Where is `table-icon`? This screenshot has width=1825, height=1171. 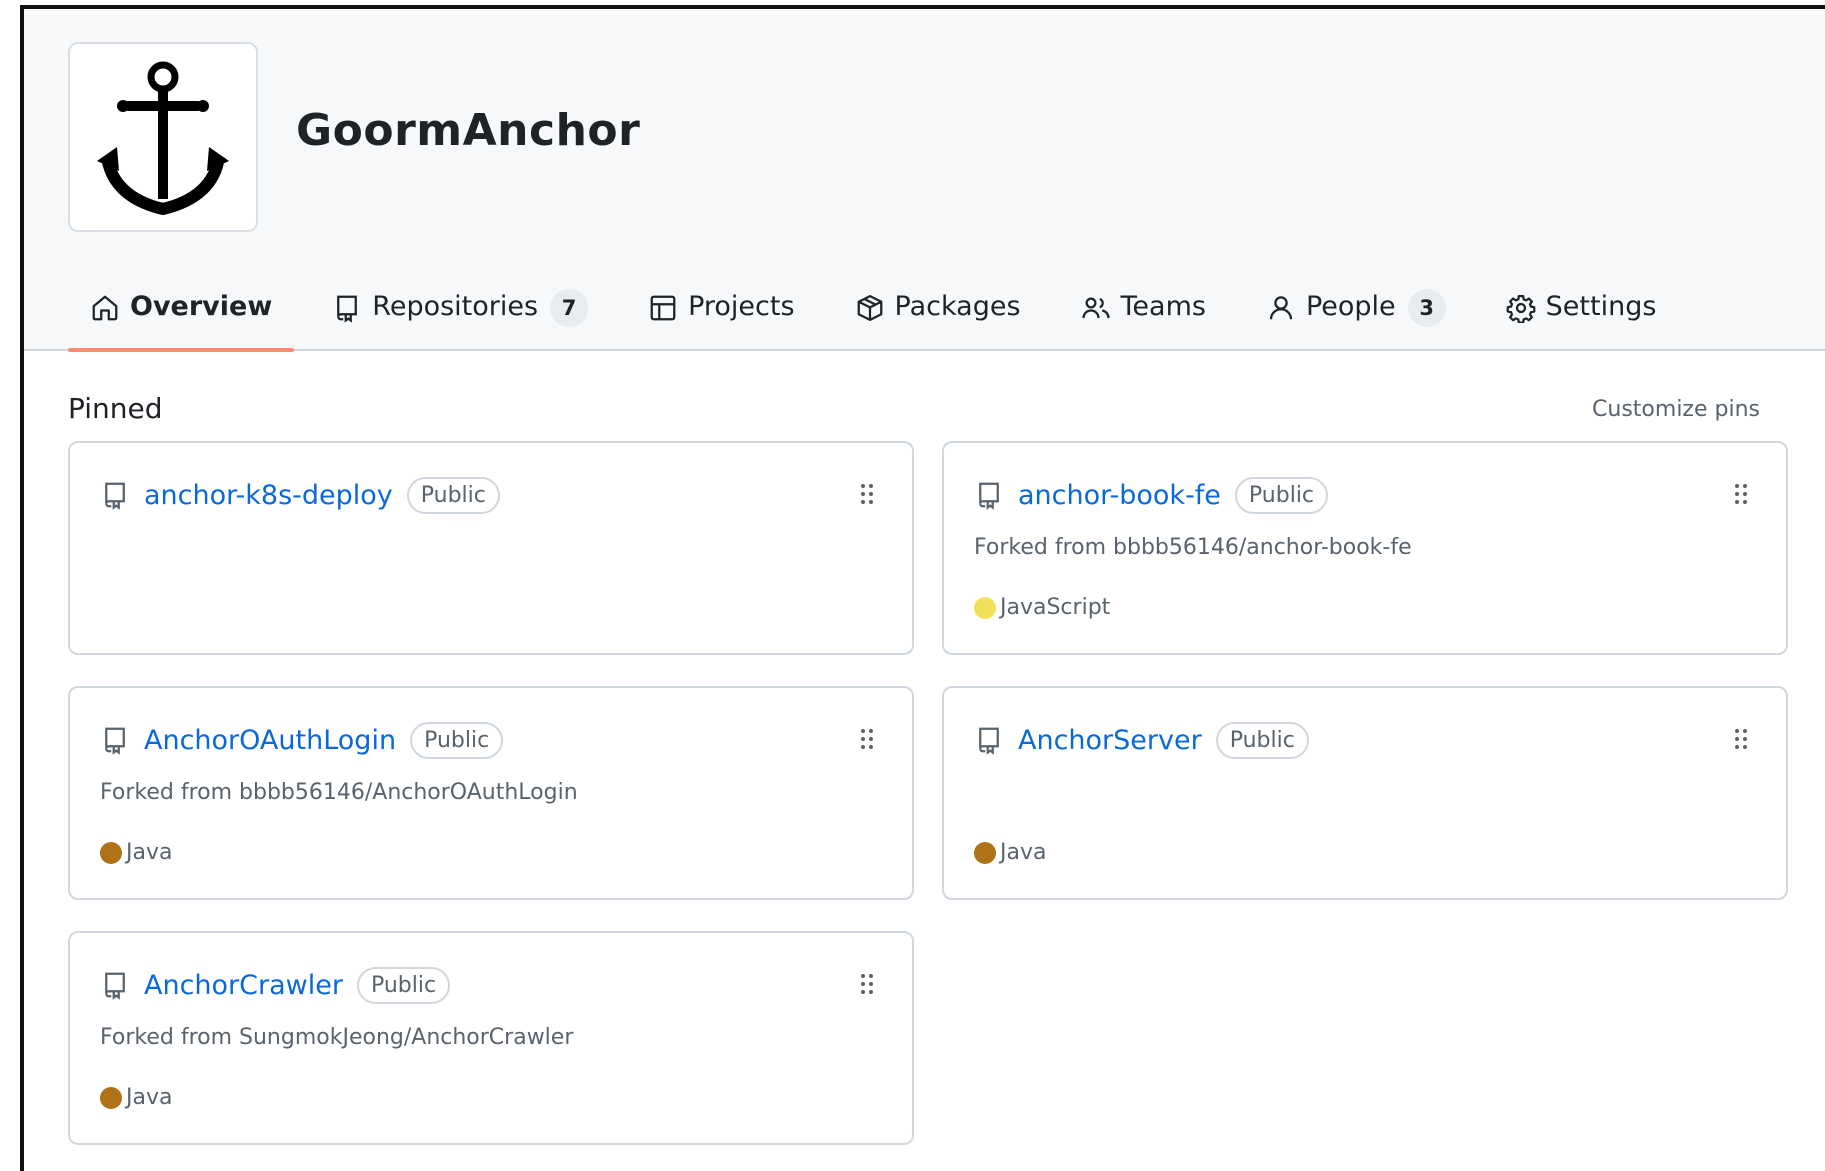 table-icon is located at coordinates (663, 308).